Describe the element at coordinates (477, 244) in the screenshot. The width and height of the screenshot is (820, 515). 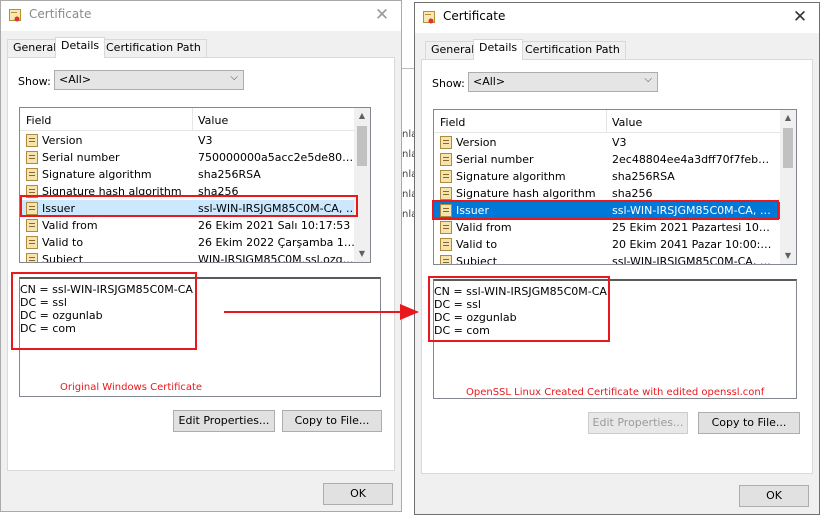
I see `row-field: Valid to` at that location.